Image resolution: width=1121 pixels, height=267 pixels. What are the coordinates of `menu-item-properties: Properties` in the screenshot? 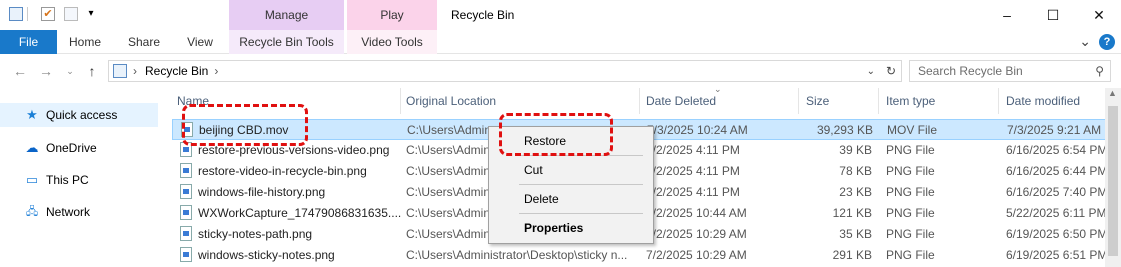 It's located at (571, 228).